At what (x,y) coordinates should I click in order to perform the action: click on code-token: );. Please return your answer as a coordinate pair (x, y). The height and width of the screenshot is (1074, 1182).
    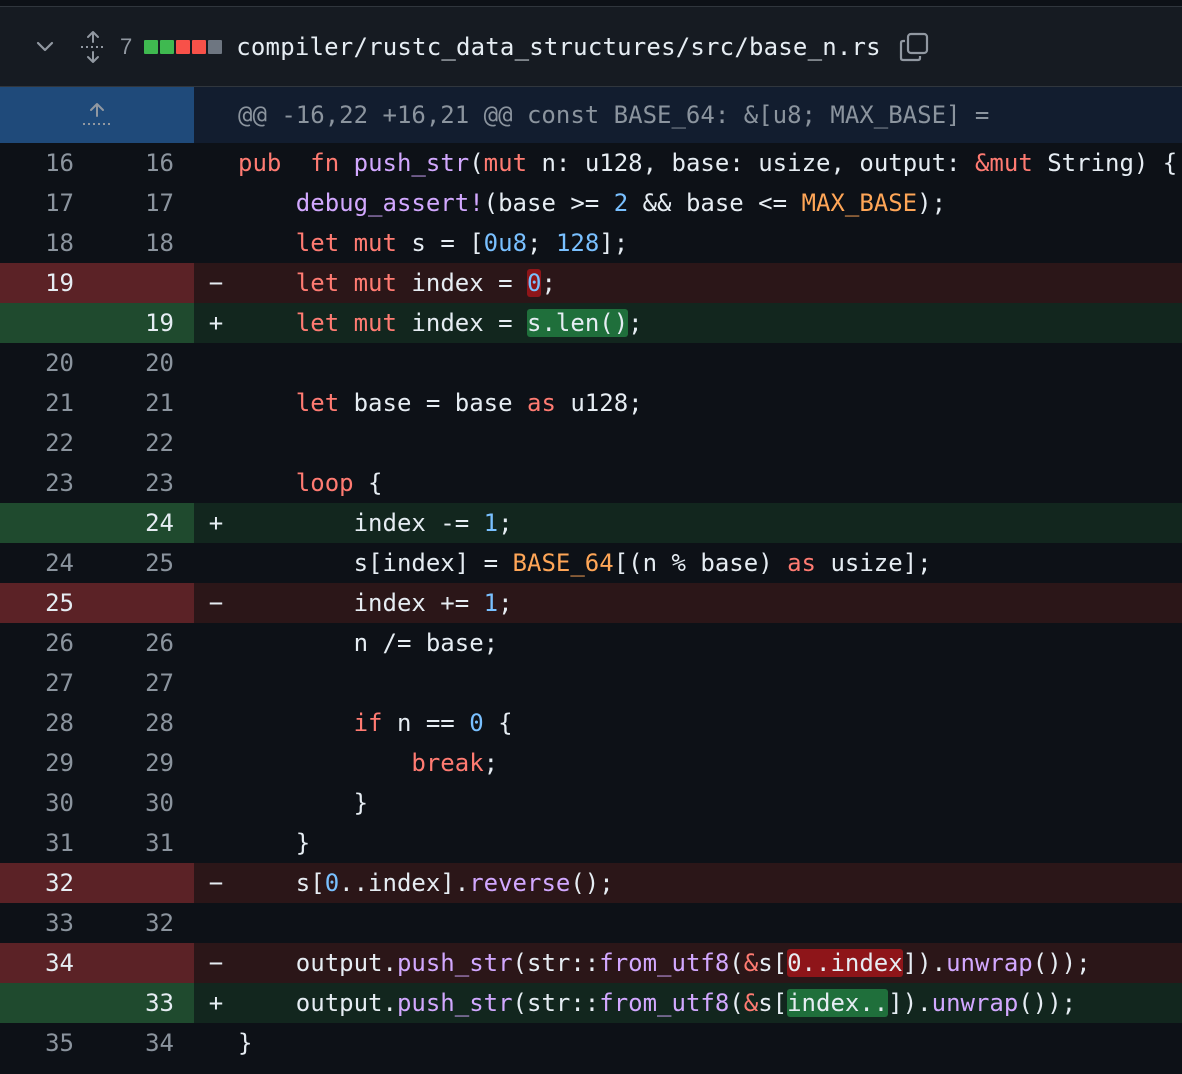
    Looking at the image, I should click on (932, 203).